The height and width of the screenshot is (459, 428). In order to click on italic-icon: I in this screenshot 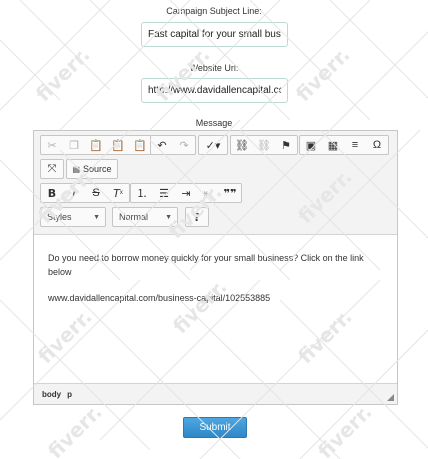, I will do `click(74, 193)`.